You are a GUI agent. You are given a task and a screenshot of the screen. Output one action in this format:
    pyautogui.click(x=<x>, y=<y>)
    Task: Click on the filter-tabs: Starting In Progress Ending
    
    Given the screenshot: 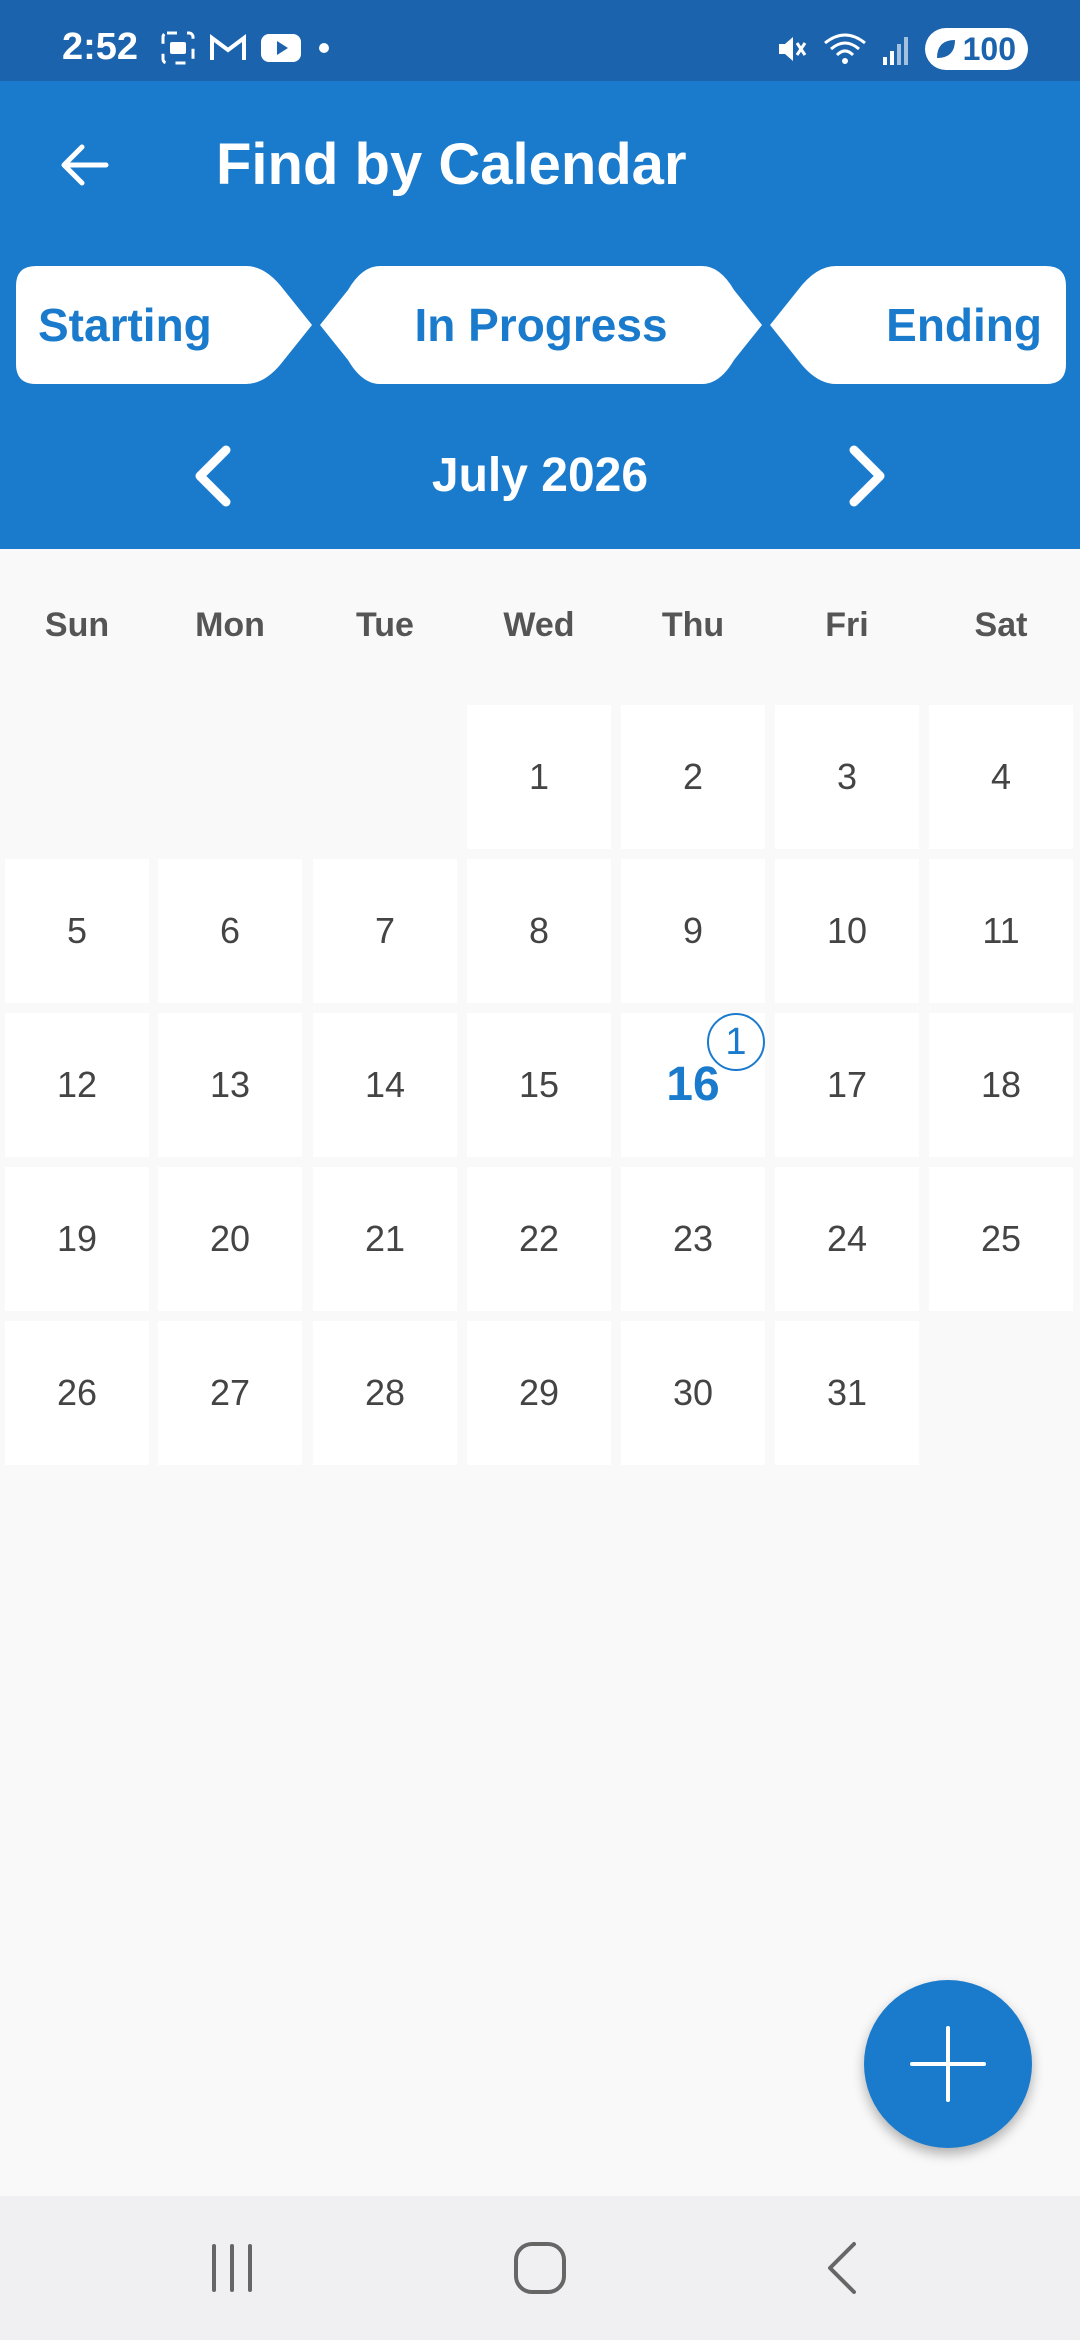 What is the action you would take?
    pyautogui.click(x=541, y=325)
    